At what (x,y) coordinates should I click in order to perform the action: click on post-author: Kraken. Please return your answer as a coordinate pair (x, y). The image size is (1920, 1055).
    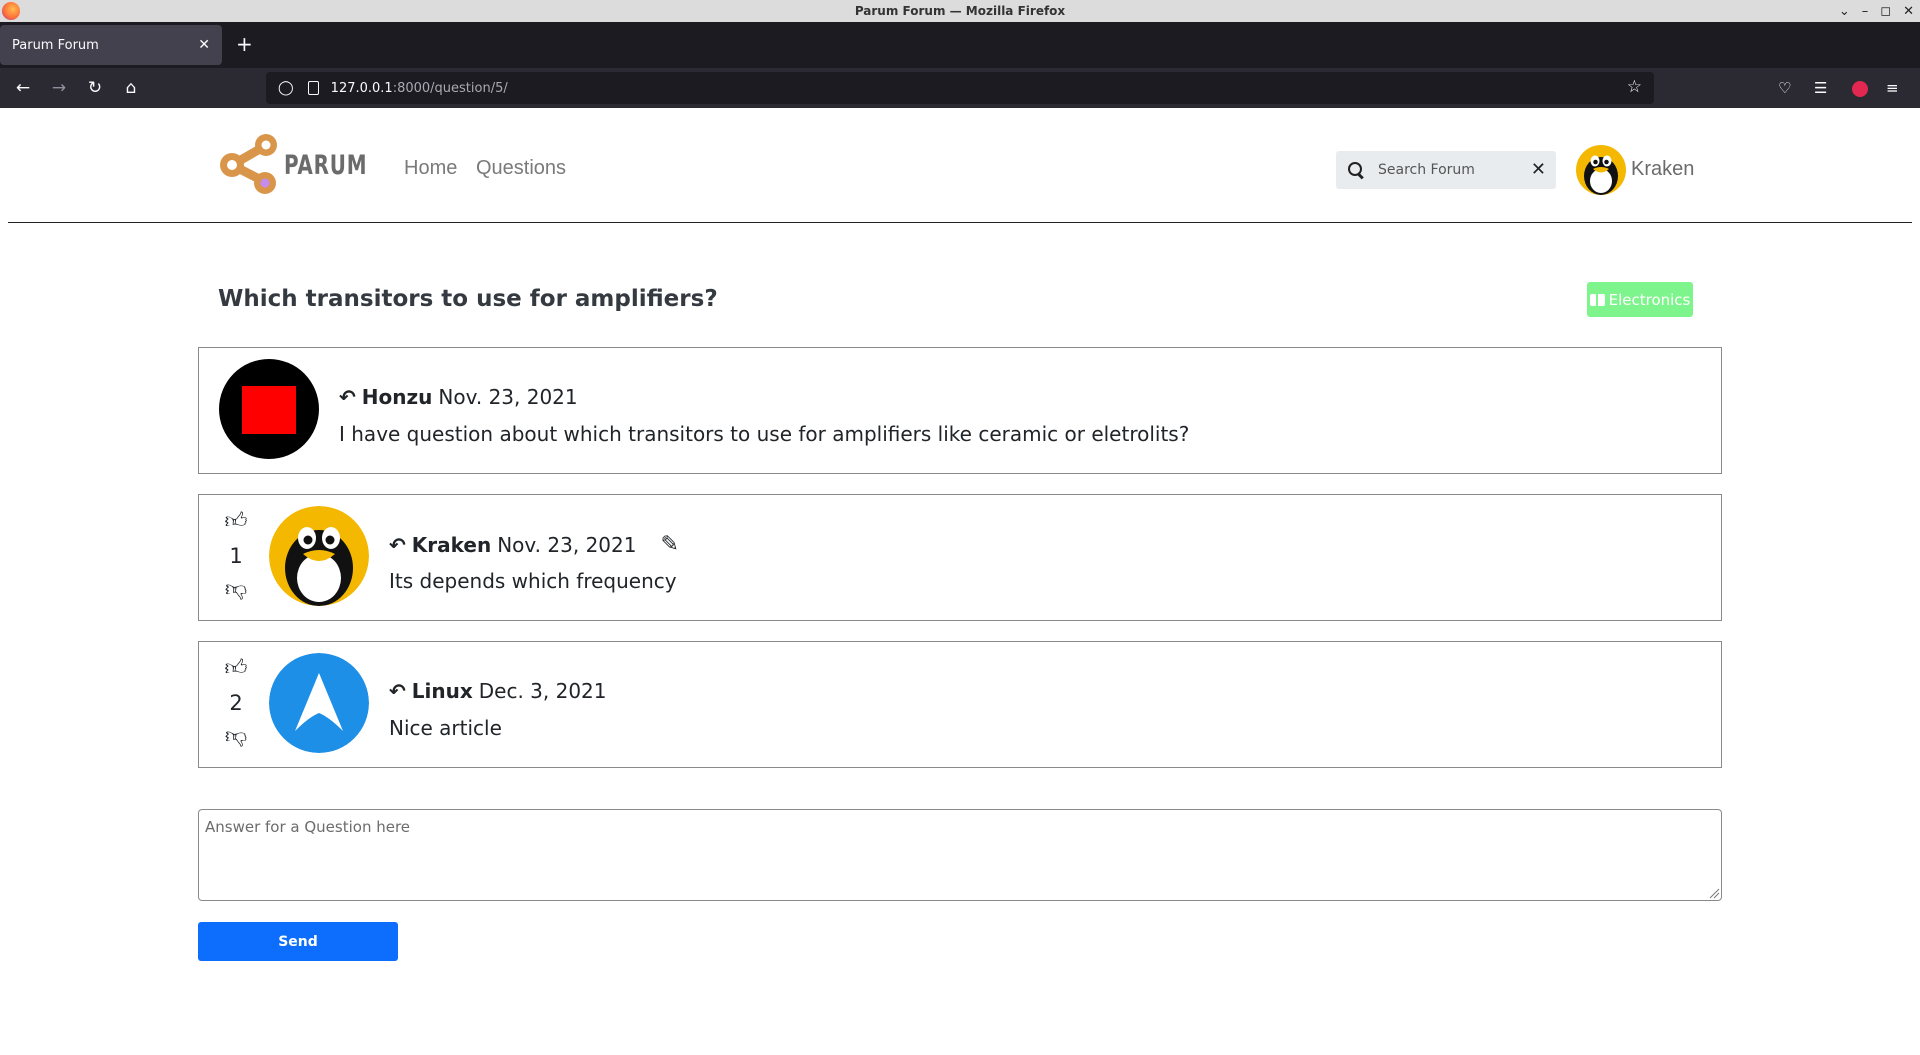
    Looking at the image, I should click on (451, 544).